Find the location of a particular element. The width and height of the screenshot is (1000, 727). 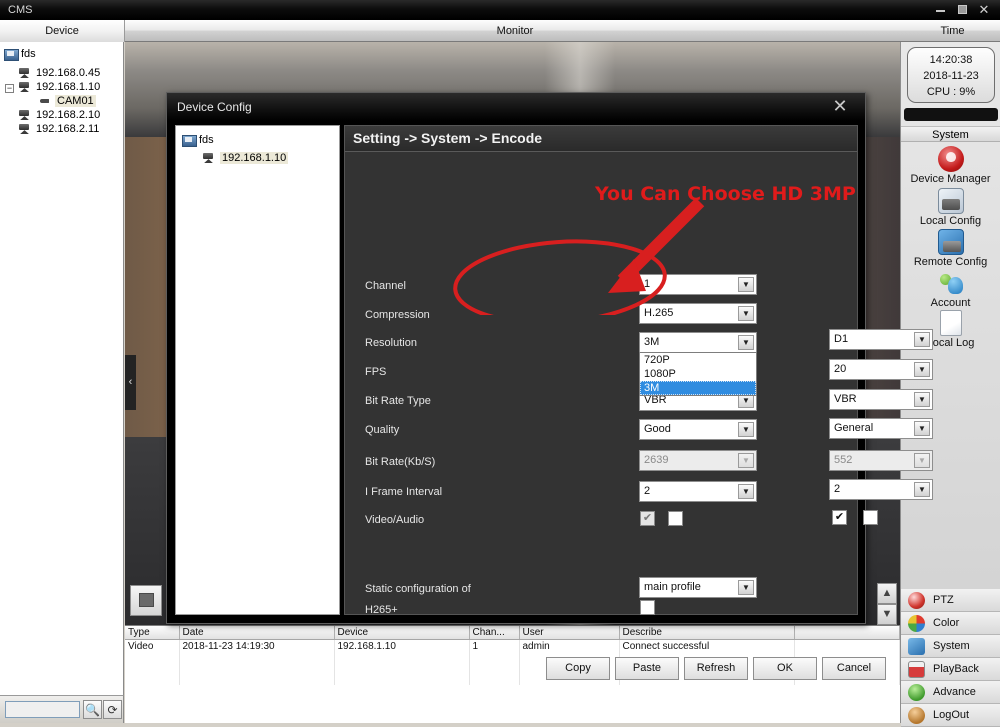

menu-item-ptz: PTZ is located at coordinates (950, 600).